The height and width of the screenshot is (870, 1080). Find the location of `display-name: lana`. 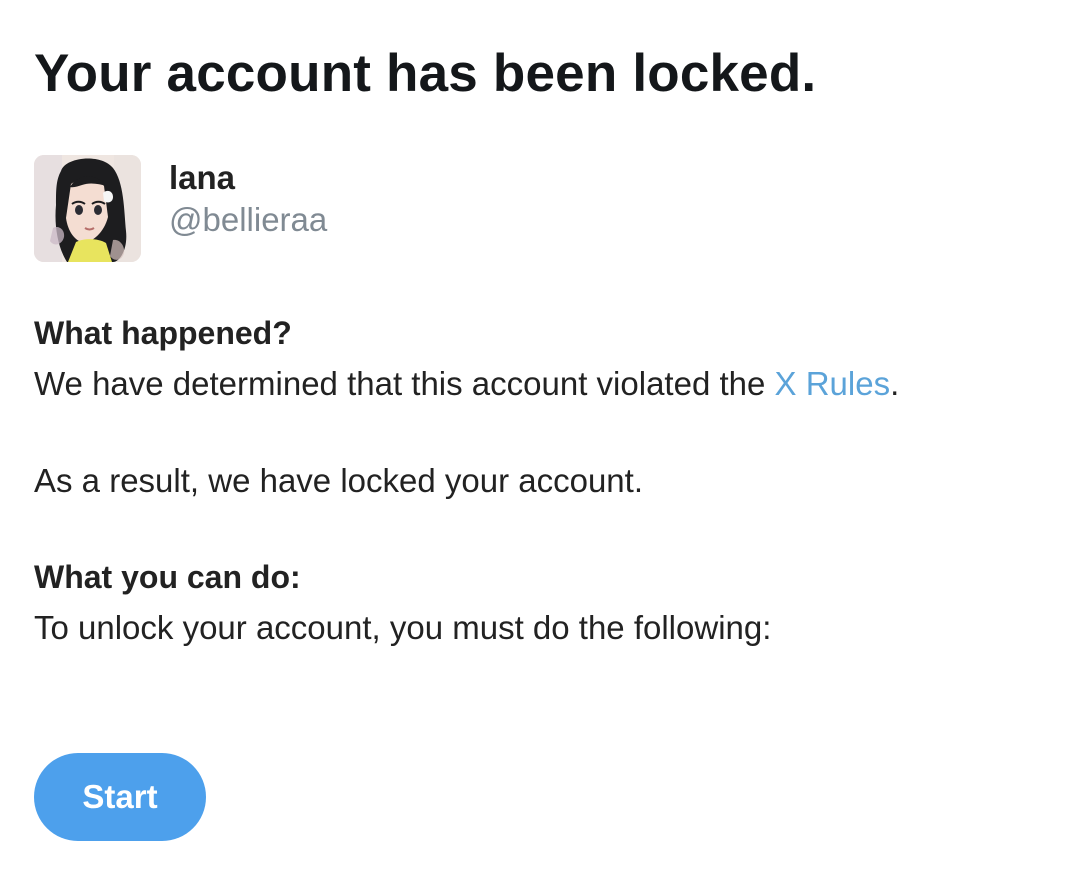

display-name: lana is located at coordinates (202, 177).